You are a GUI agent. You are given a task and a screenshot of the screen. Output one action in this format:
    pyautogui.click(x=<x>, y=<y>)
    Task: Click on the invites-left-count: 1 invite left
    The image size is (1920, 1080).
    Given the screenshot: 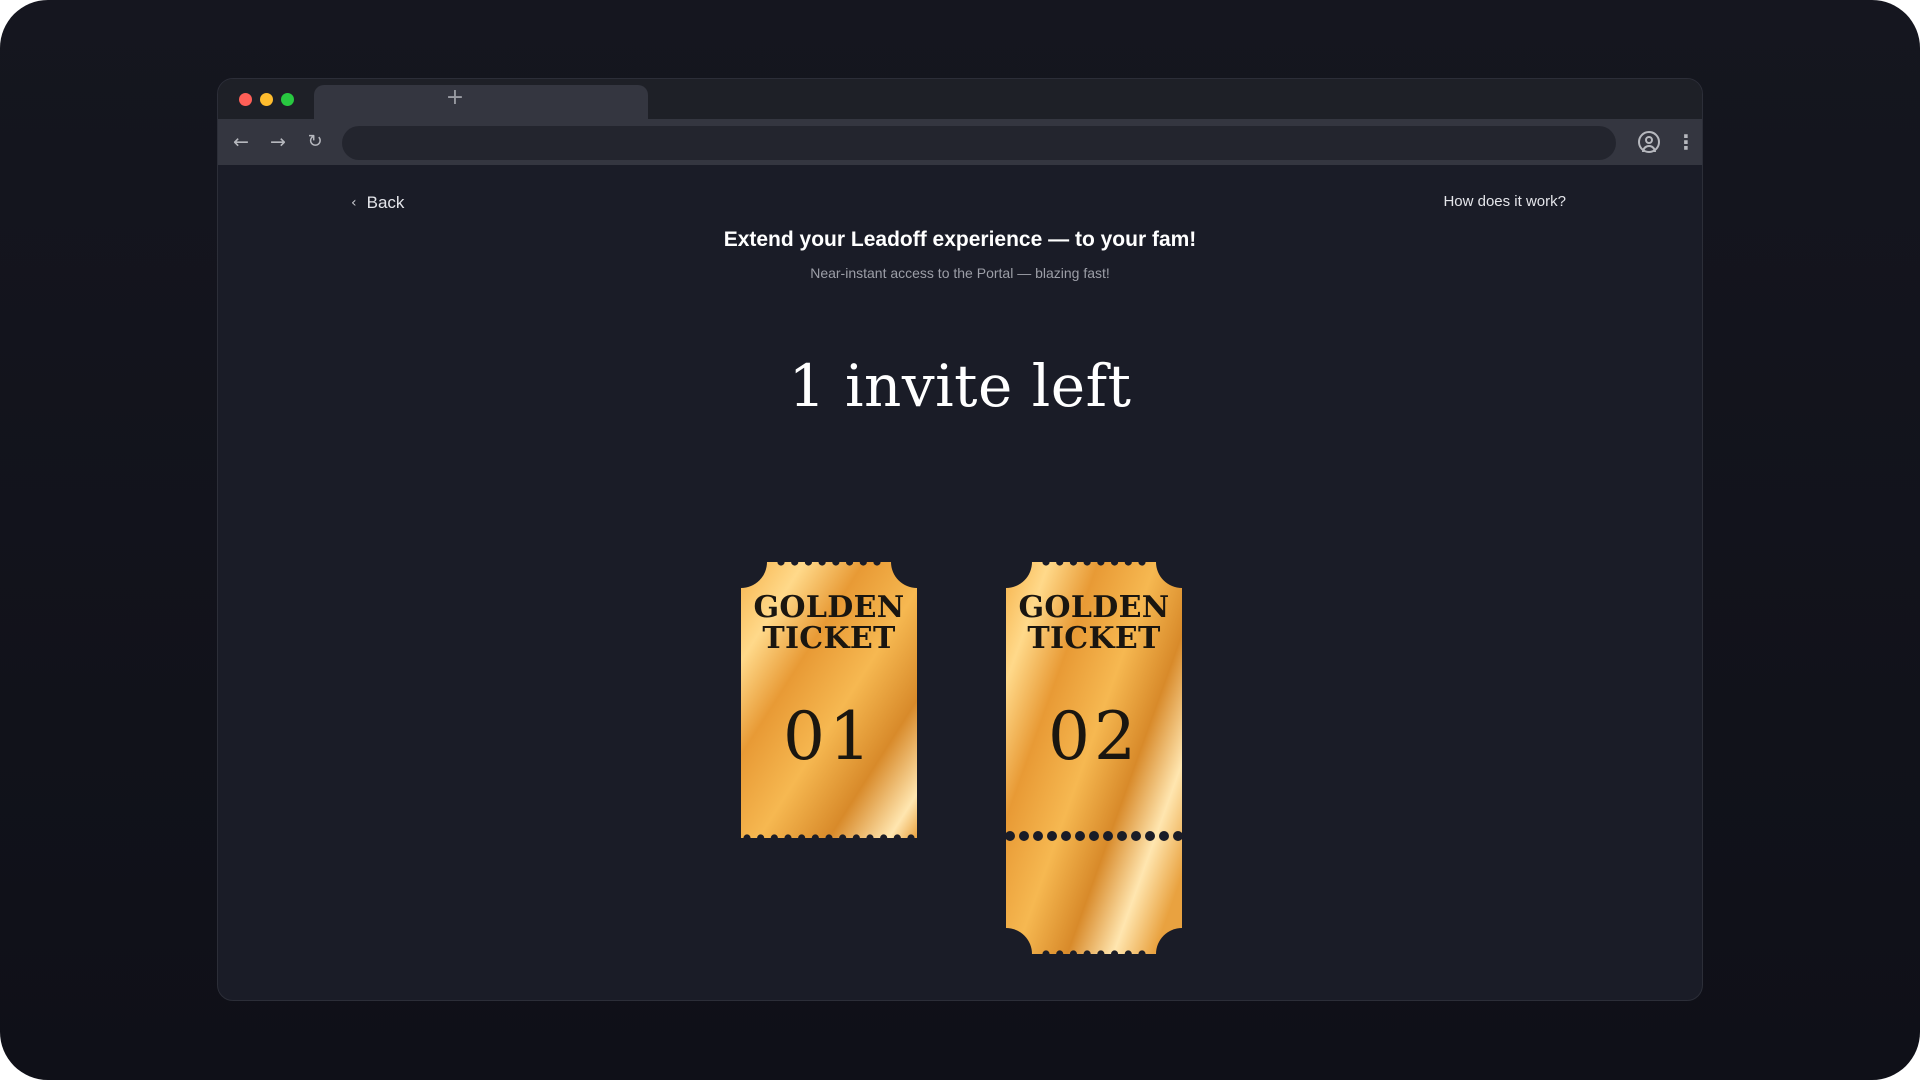 What is the action you would take?
    pyautogui.click(x=960, y=386)
    